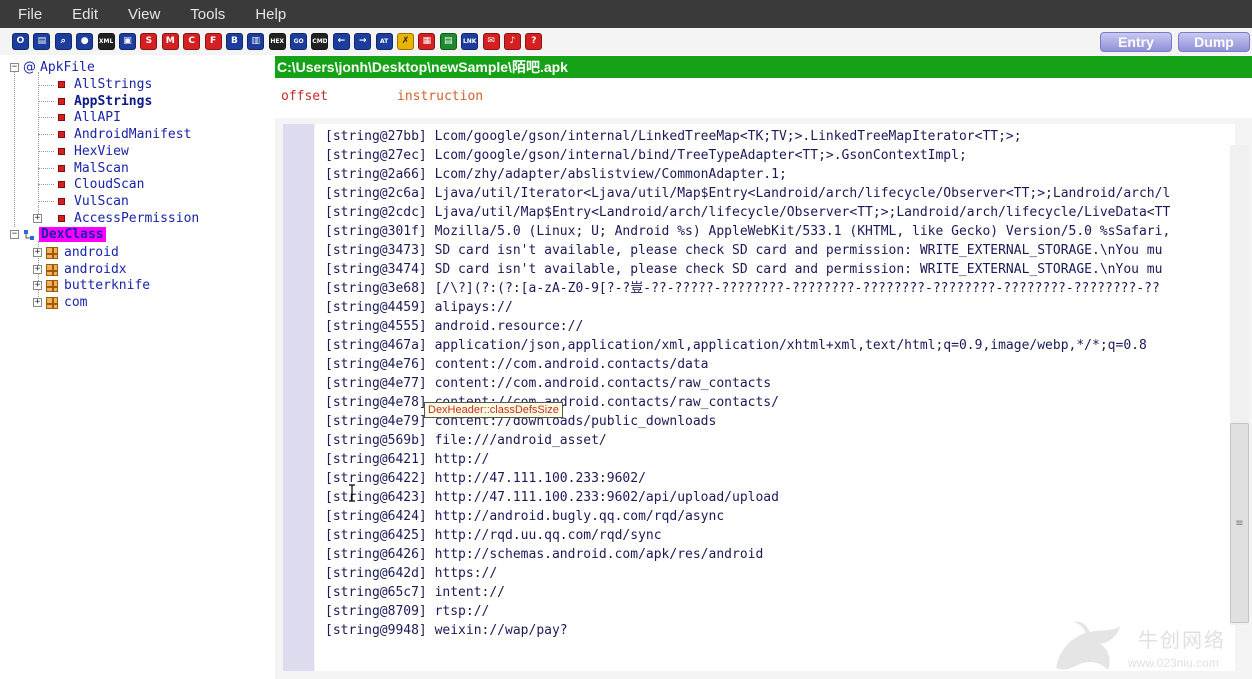 This screenshot has height=679, width=1252. What do you see at coordinates (466, 440) in the screenshot?
I see `string-line: [string@569b] file:///android_asset/` at bounding box center [466, 440].